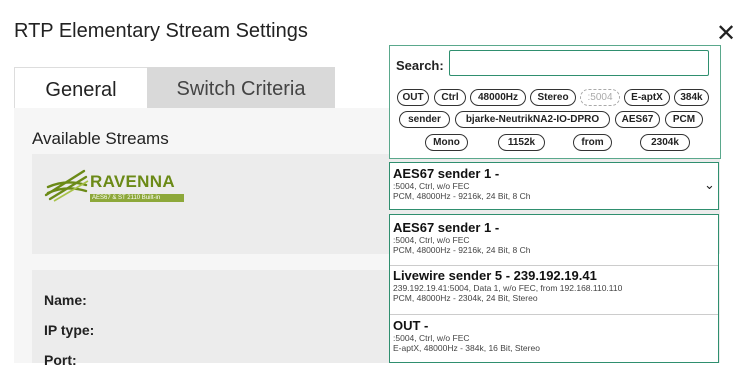 The width and height of the screenshot is (745, 368). I want to click on filter-chip-1152k: 1152k, so click(521, 142).